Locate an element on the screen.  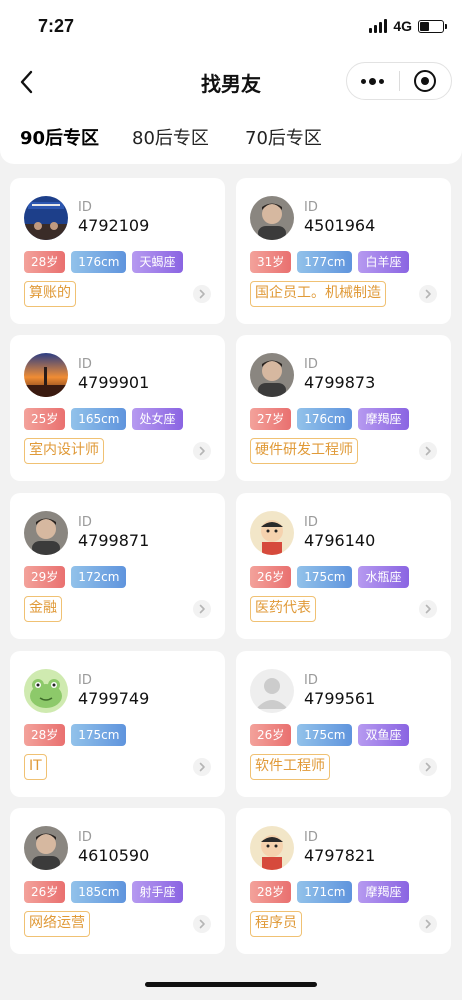
age-badge: 28岁 is located at coordinates (271, 892).